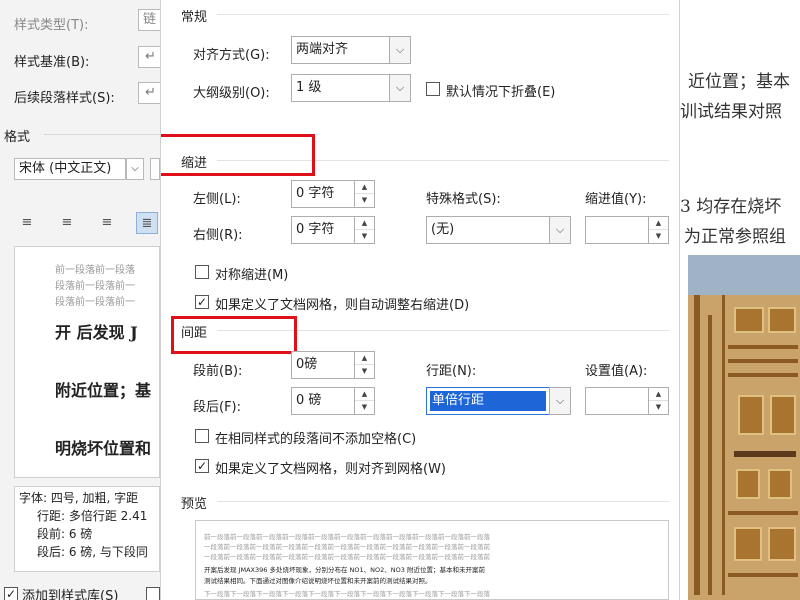 The image size is (800, 600). What do you see at coordinates (96, 332) in the screenshot?
I see `preview-sample-line: 开 后发现 J` at bounding box center [96, 332].